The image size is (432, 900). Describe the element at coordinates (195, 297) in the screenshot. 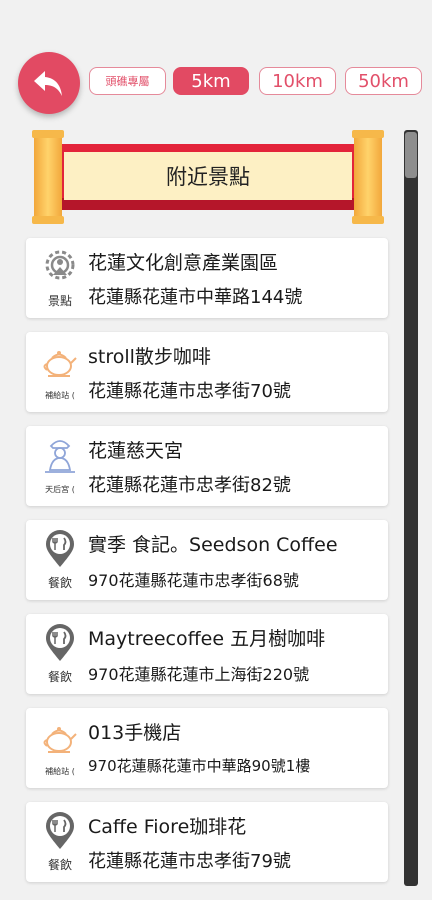

I see `place-address: 花蓮縣花蓮市中華路144號` at that location.